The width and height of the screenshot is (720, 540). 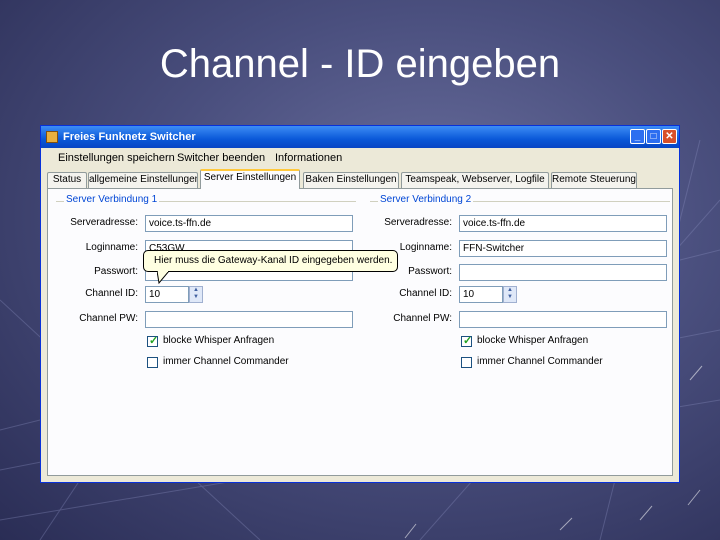 What do you see at coordinates (167, 294) in the screenshot?
I see `server1-channel-id-input: 10` at bounding box center [167, 294].